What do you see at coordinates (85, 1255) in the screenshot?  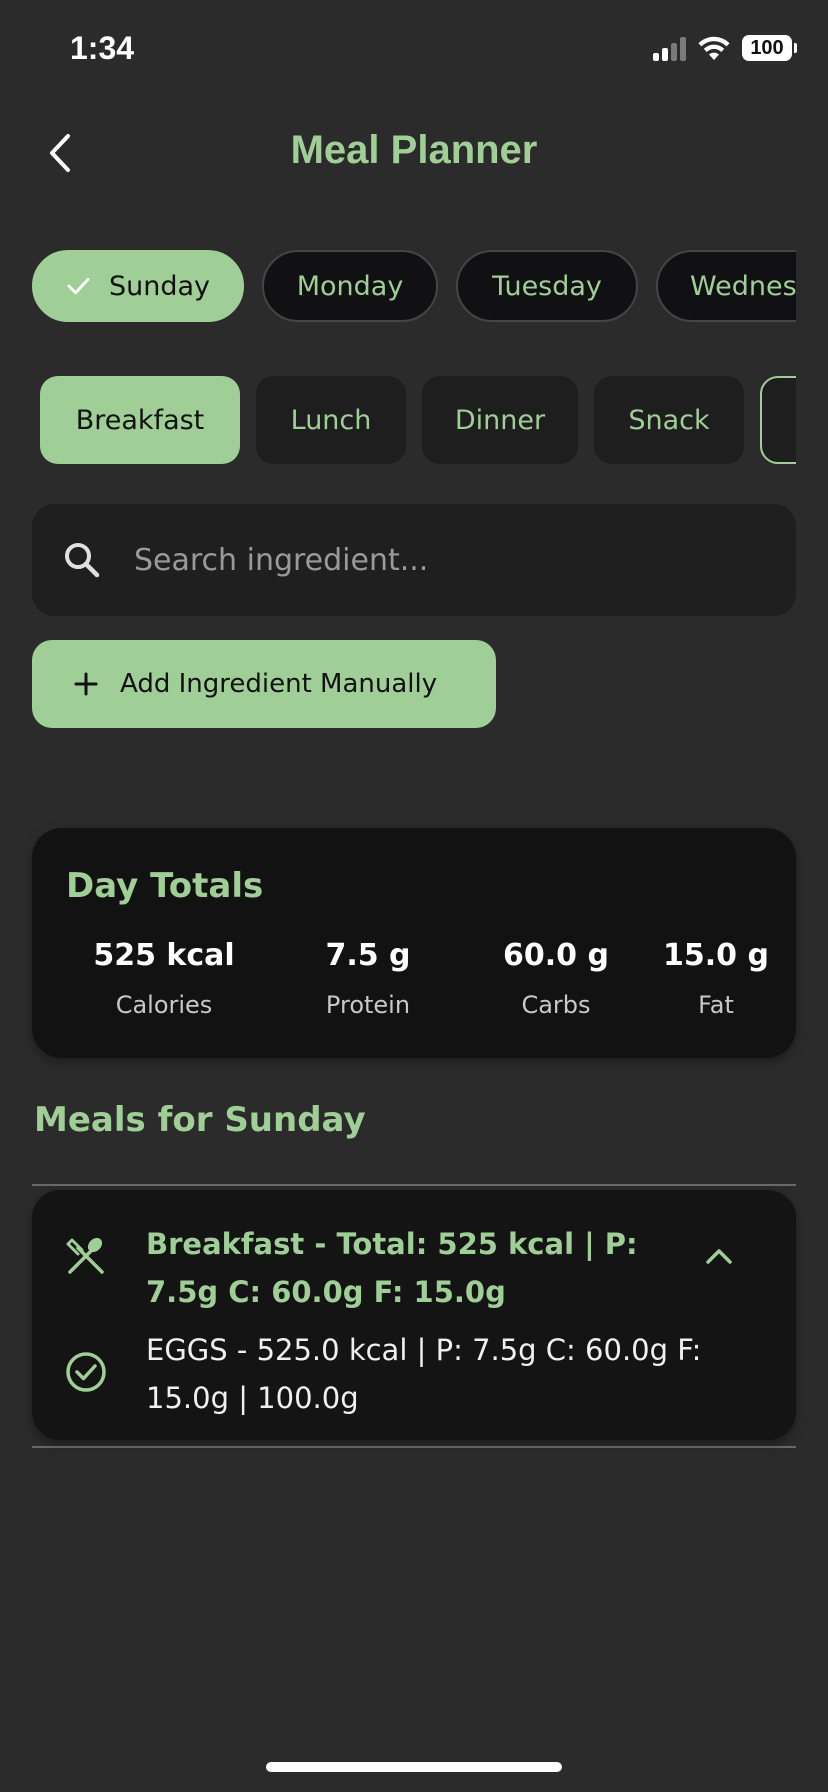 I see `utensils-icon` at bounding box center [85, 1255].